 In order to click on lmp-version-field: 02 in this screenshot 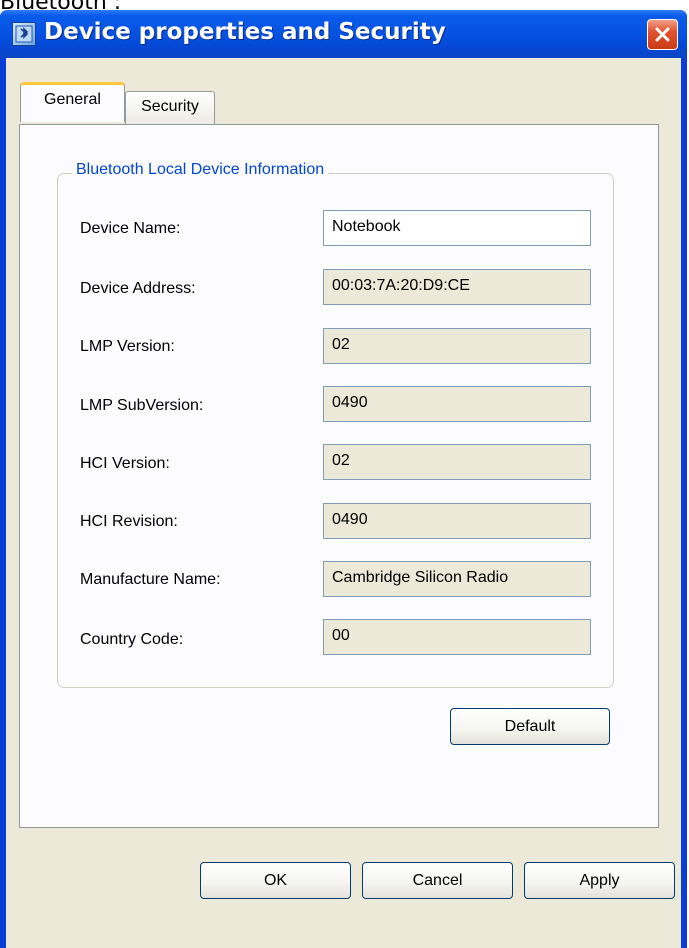, I will do `click(457, 346)`.